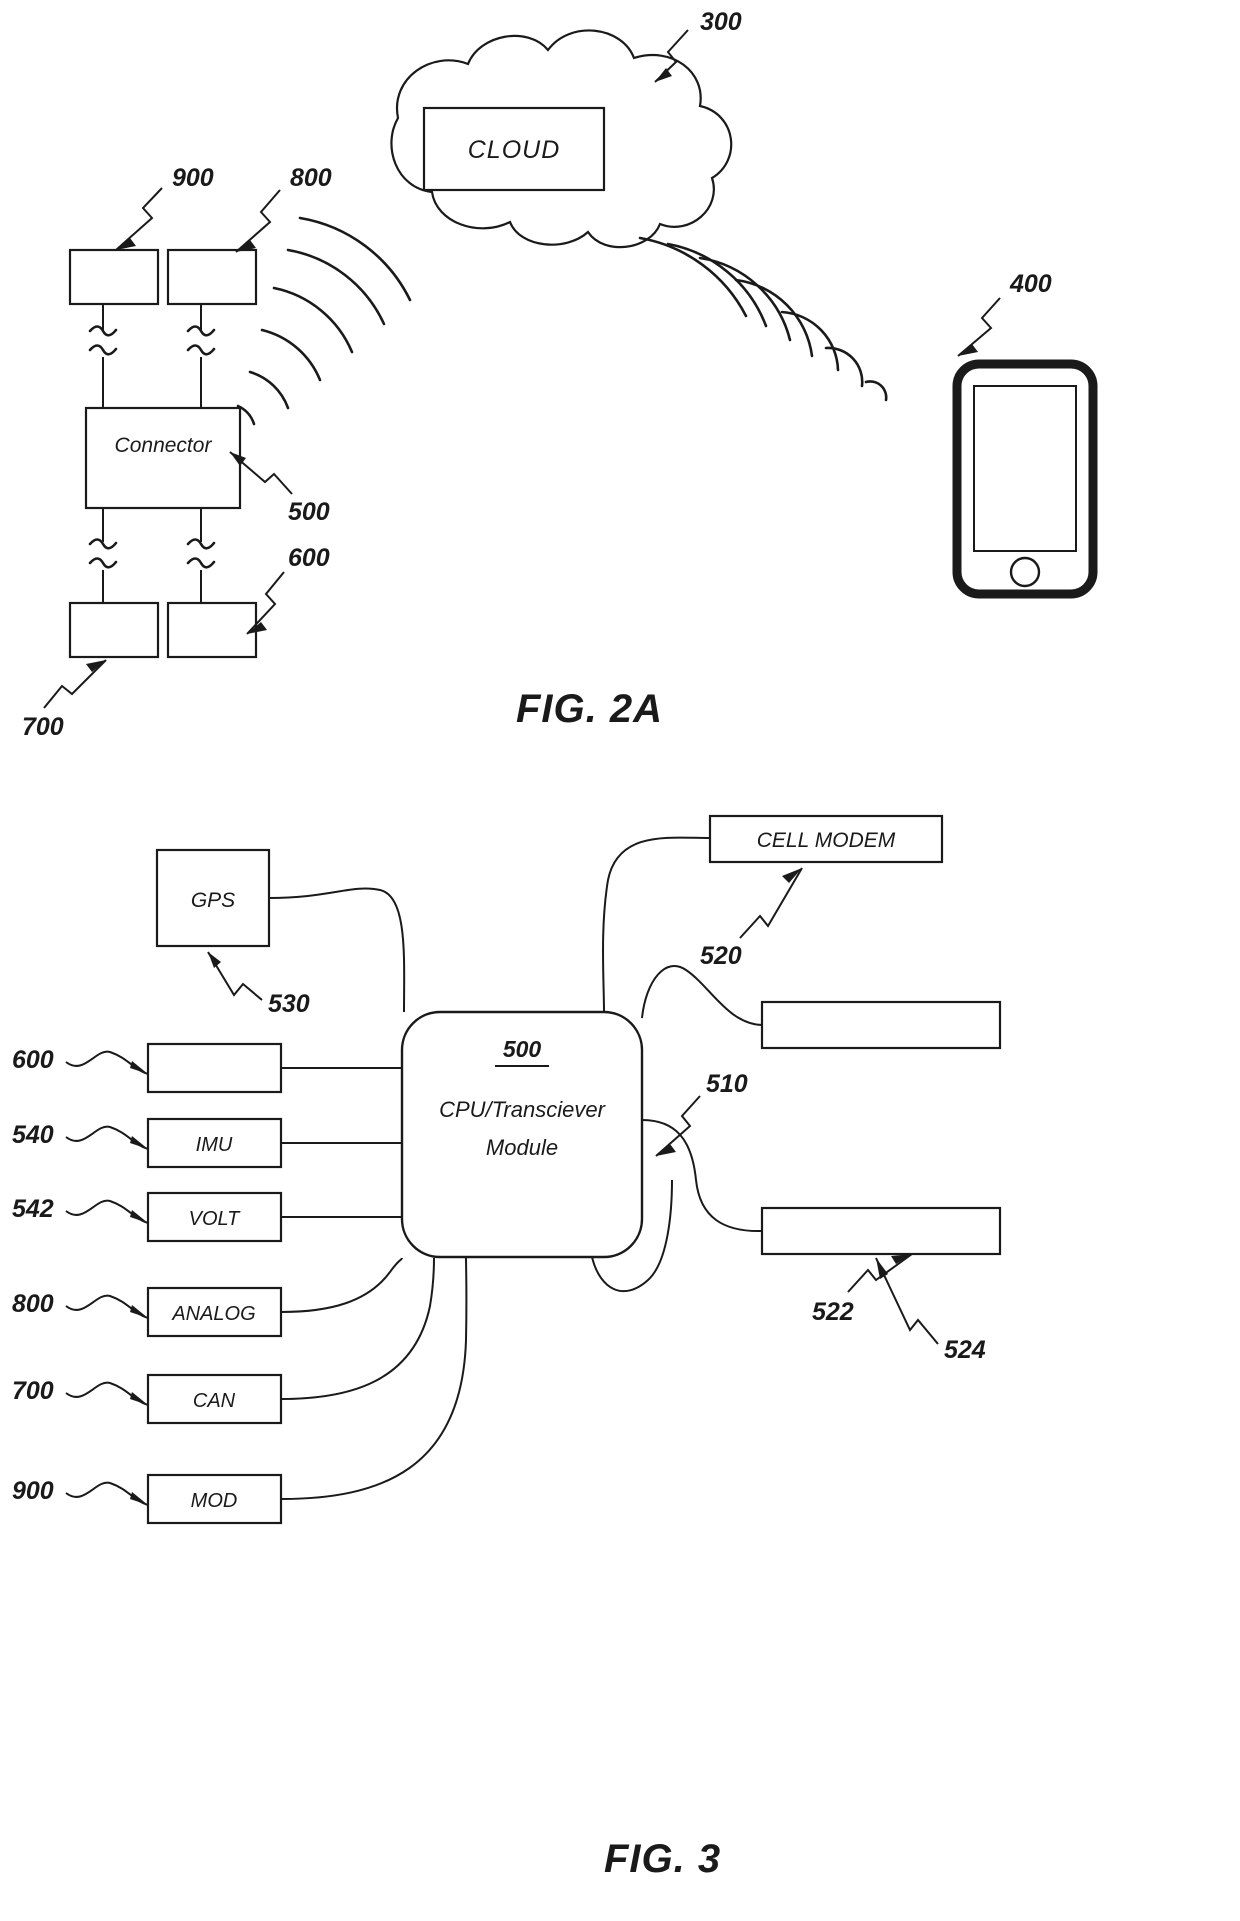 This screenshot has width=1240, height=1921. I want to click on ref-524-arrow, so click(882, 1268).